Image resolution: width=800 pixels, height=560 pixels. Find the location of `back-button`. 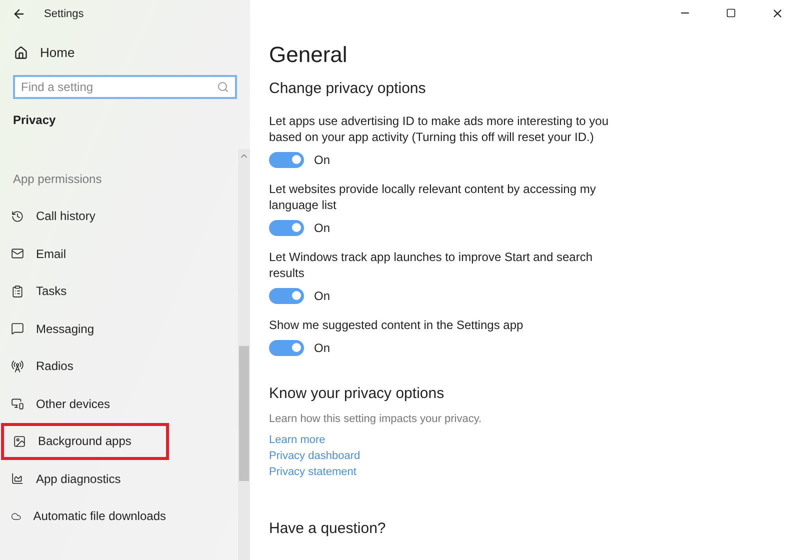

back-button is located at coordinates (19, 14).